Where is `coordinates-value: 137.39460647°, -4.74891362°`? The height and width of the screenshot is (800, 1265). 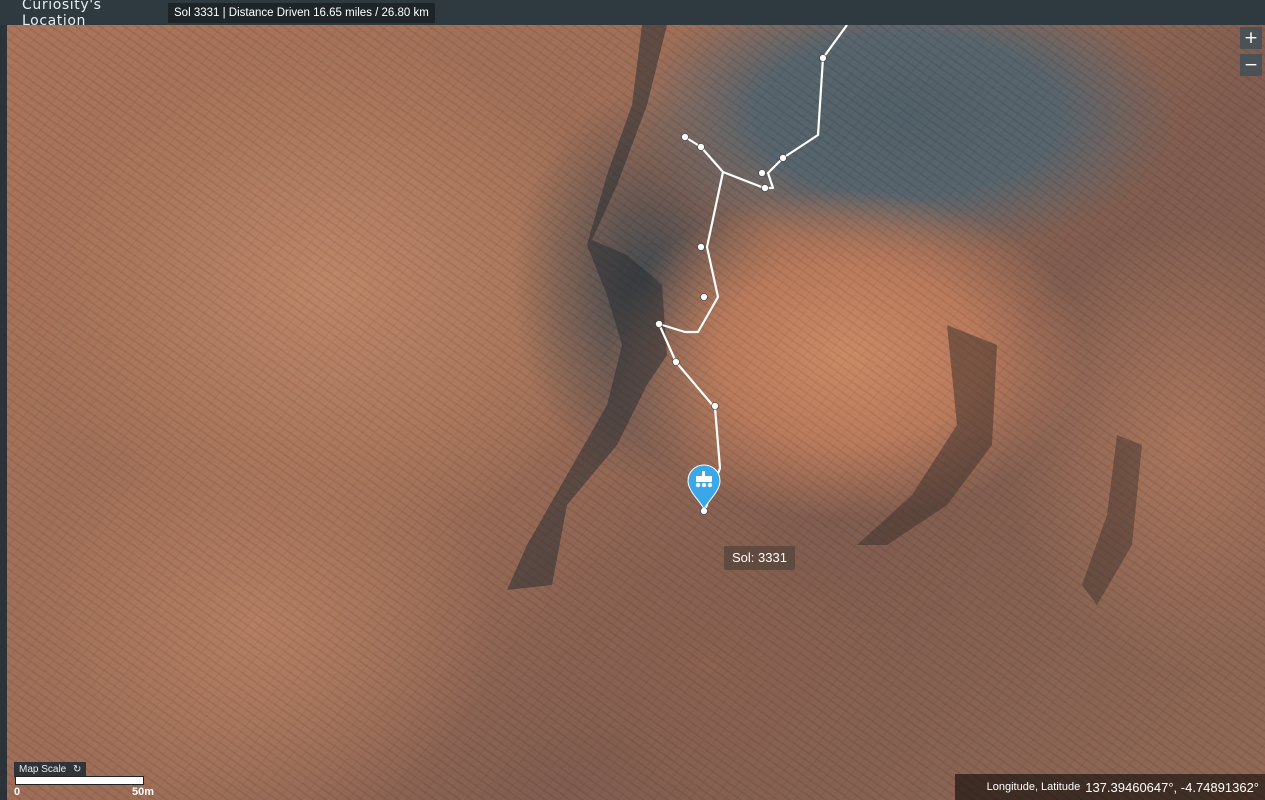 coordinates-value: 137.39460647°, -4.74891362° is located at coordinates (1172, 787).